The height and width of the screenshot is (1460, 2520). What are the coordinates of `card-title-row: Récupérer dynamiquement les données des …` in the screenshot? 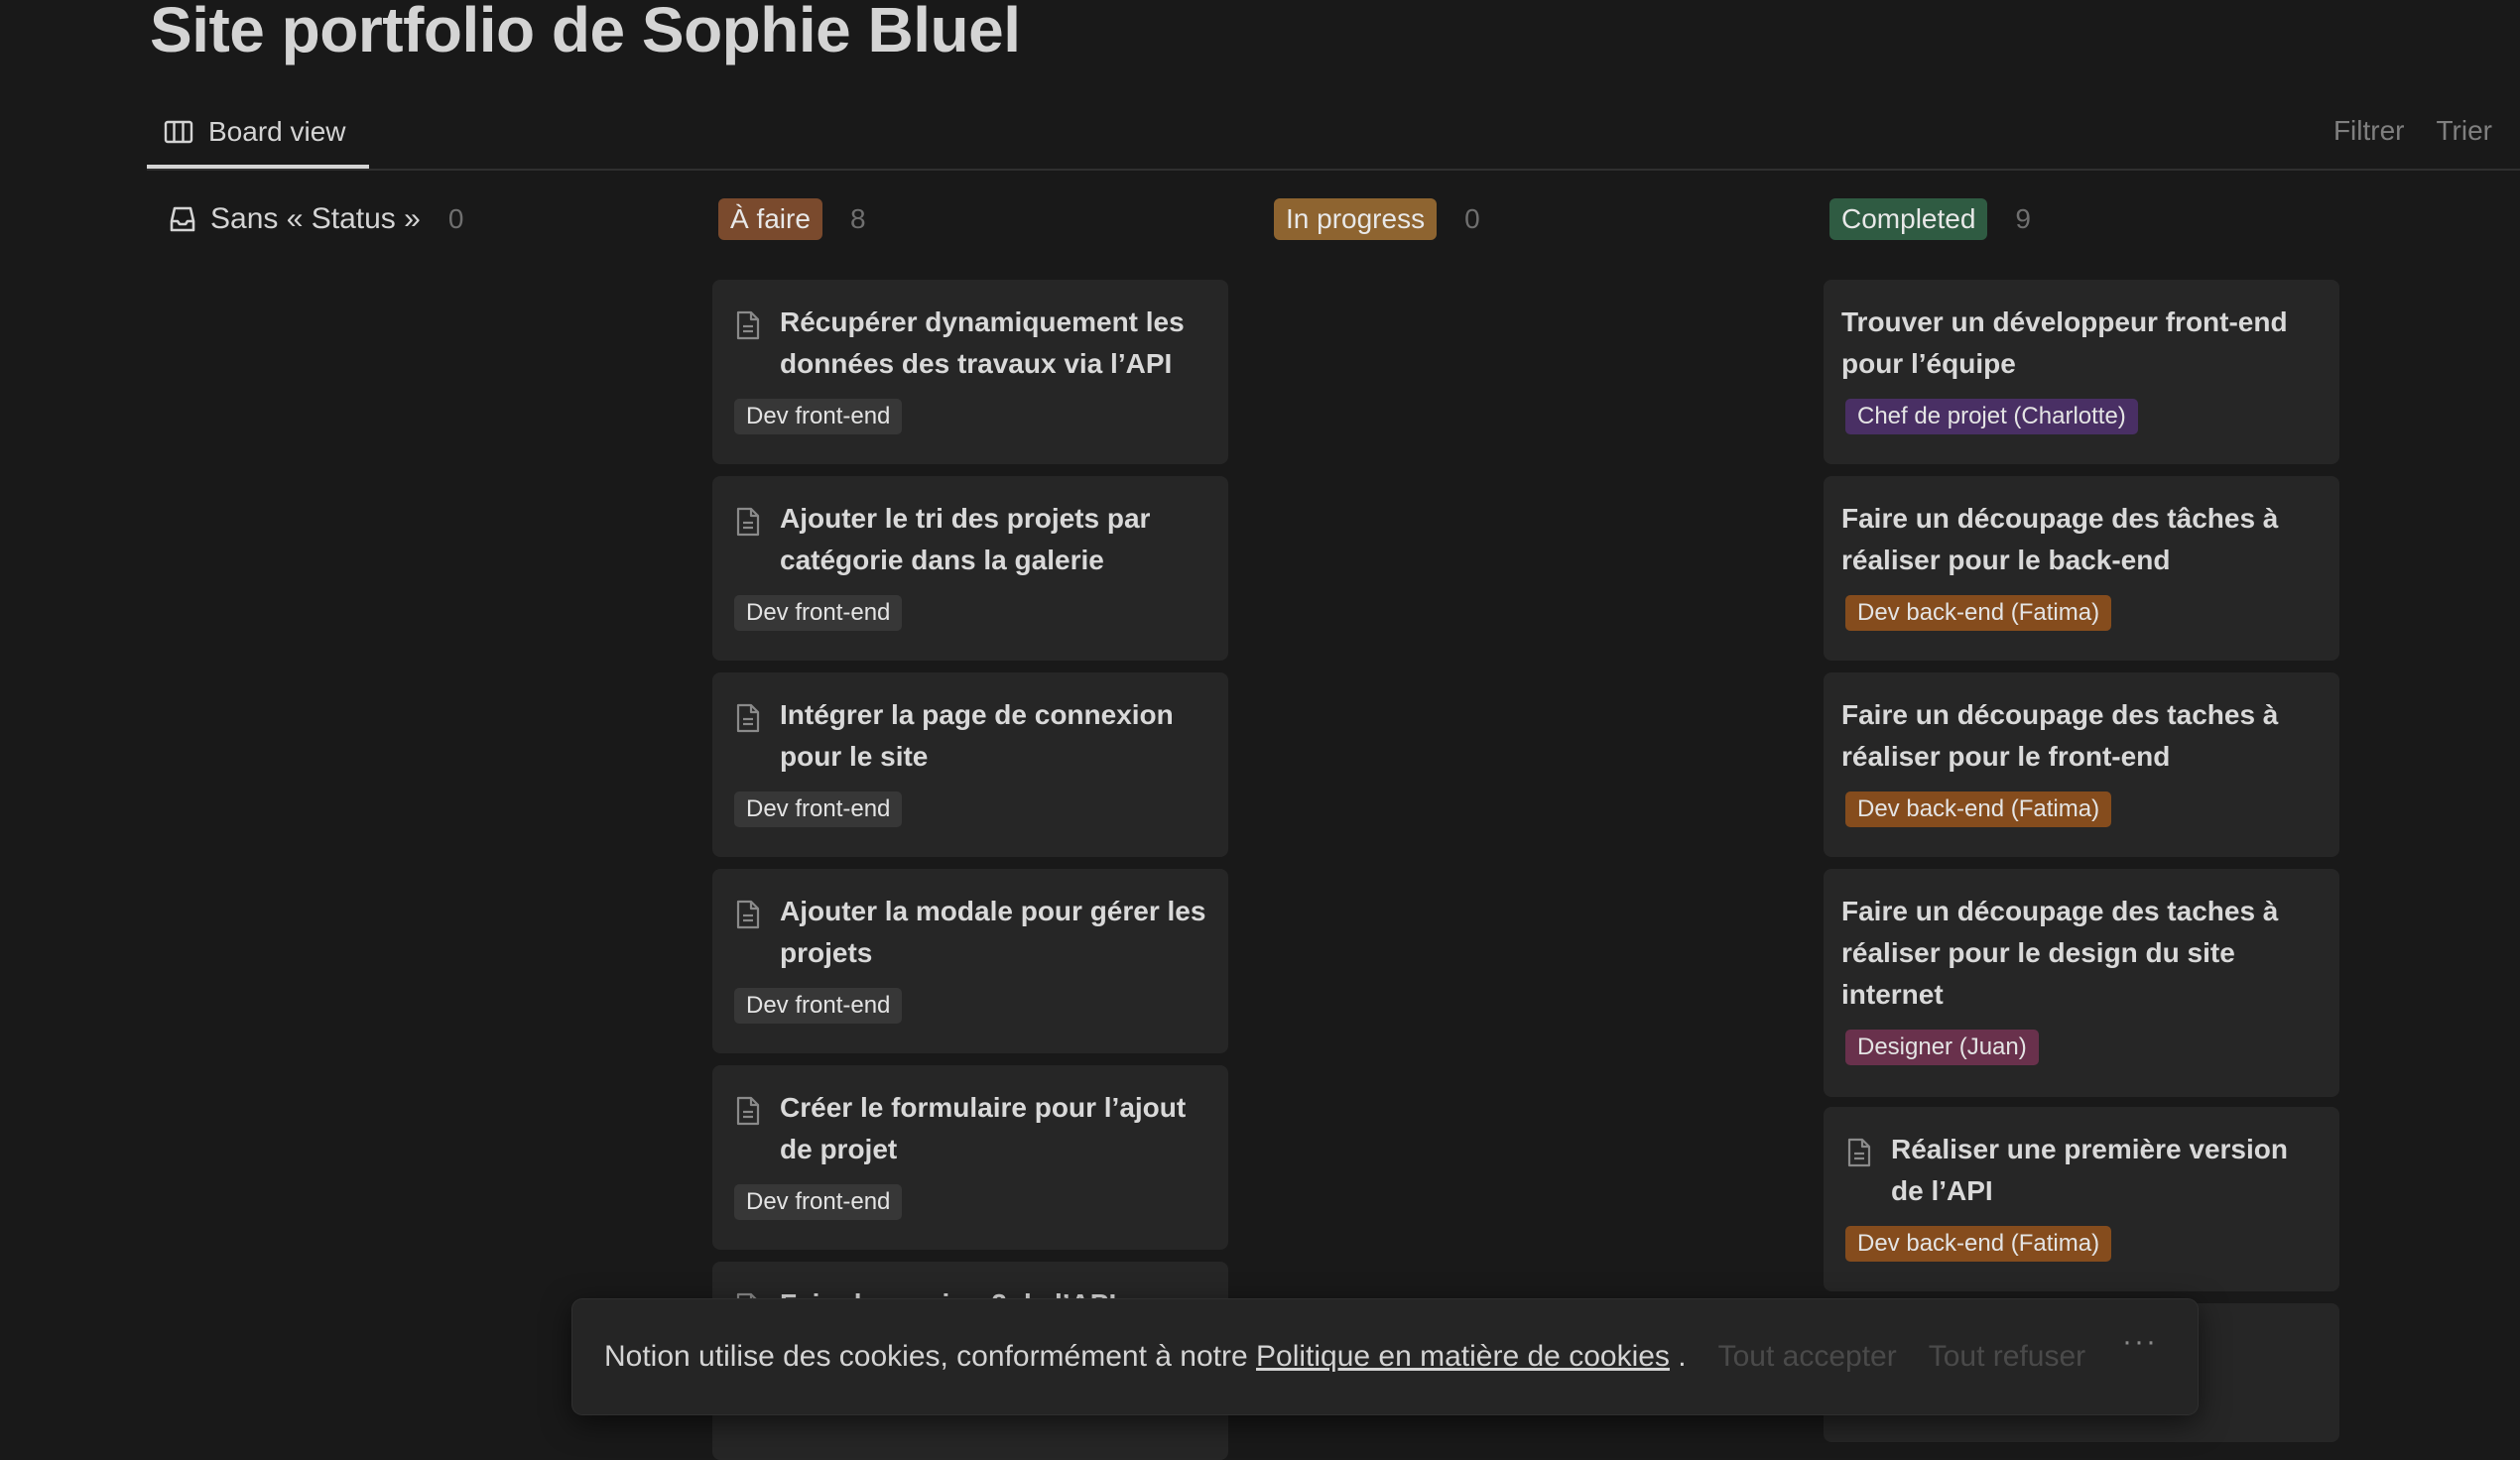 It's located at (972, 343).